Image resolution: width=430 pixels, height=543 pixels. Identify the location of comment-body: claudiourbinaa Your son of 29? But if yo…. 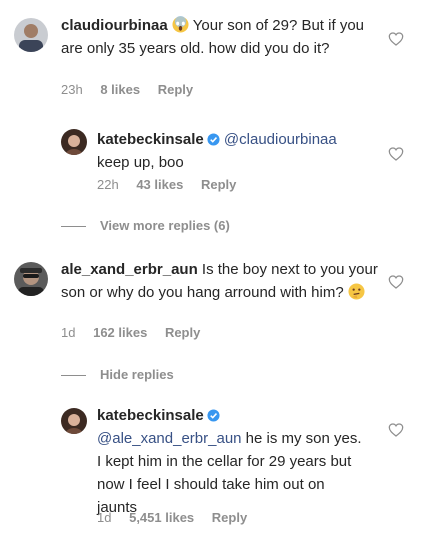
(221, 37).